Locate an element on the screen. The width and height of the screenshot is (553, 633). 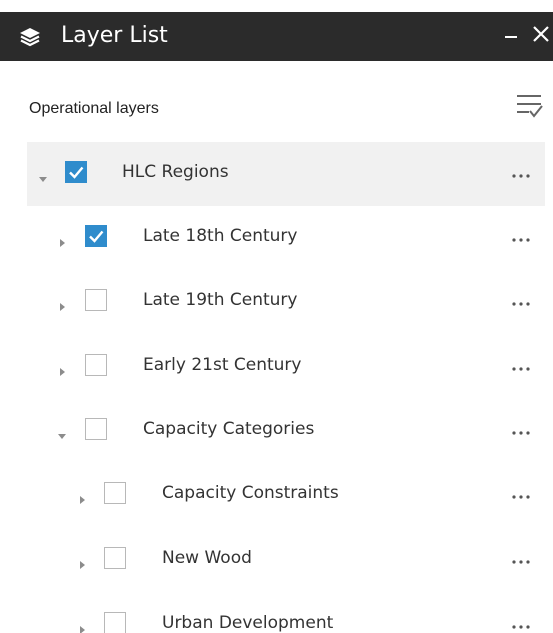
layer-row-urban-development: Urban Development is located at coordinates (286, 613).